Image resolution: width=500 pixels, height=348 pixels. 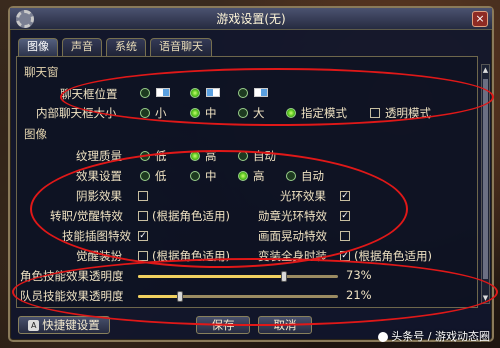 What do you see at coordinates (345, 256) in the screenshot?
I see `costume-checkbox: ✓` at bounding box center [345, 256].